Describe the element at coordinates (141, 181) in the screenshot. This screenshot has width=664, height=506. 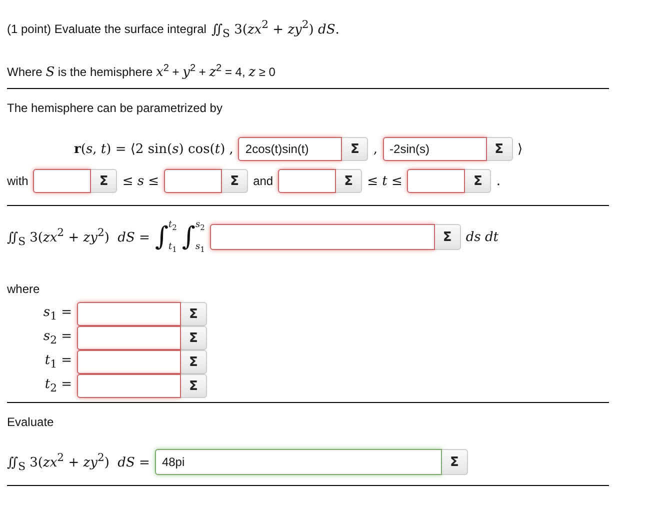
I see `math-expression: ≤ s ≤` at that location.